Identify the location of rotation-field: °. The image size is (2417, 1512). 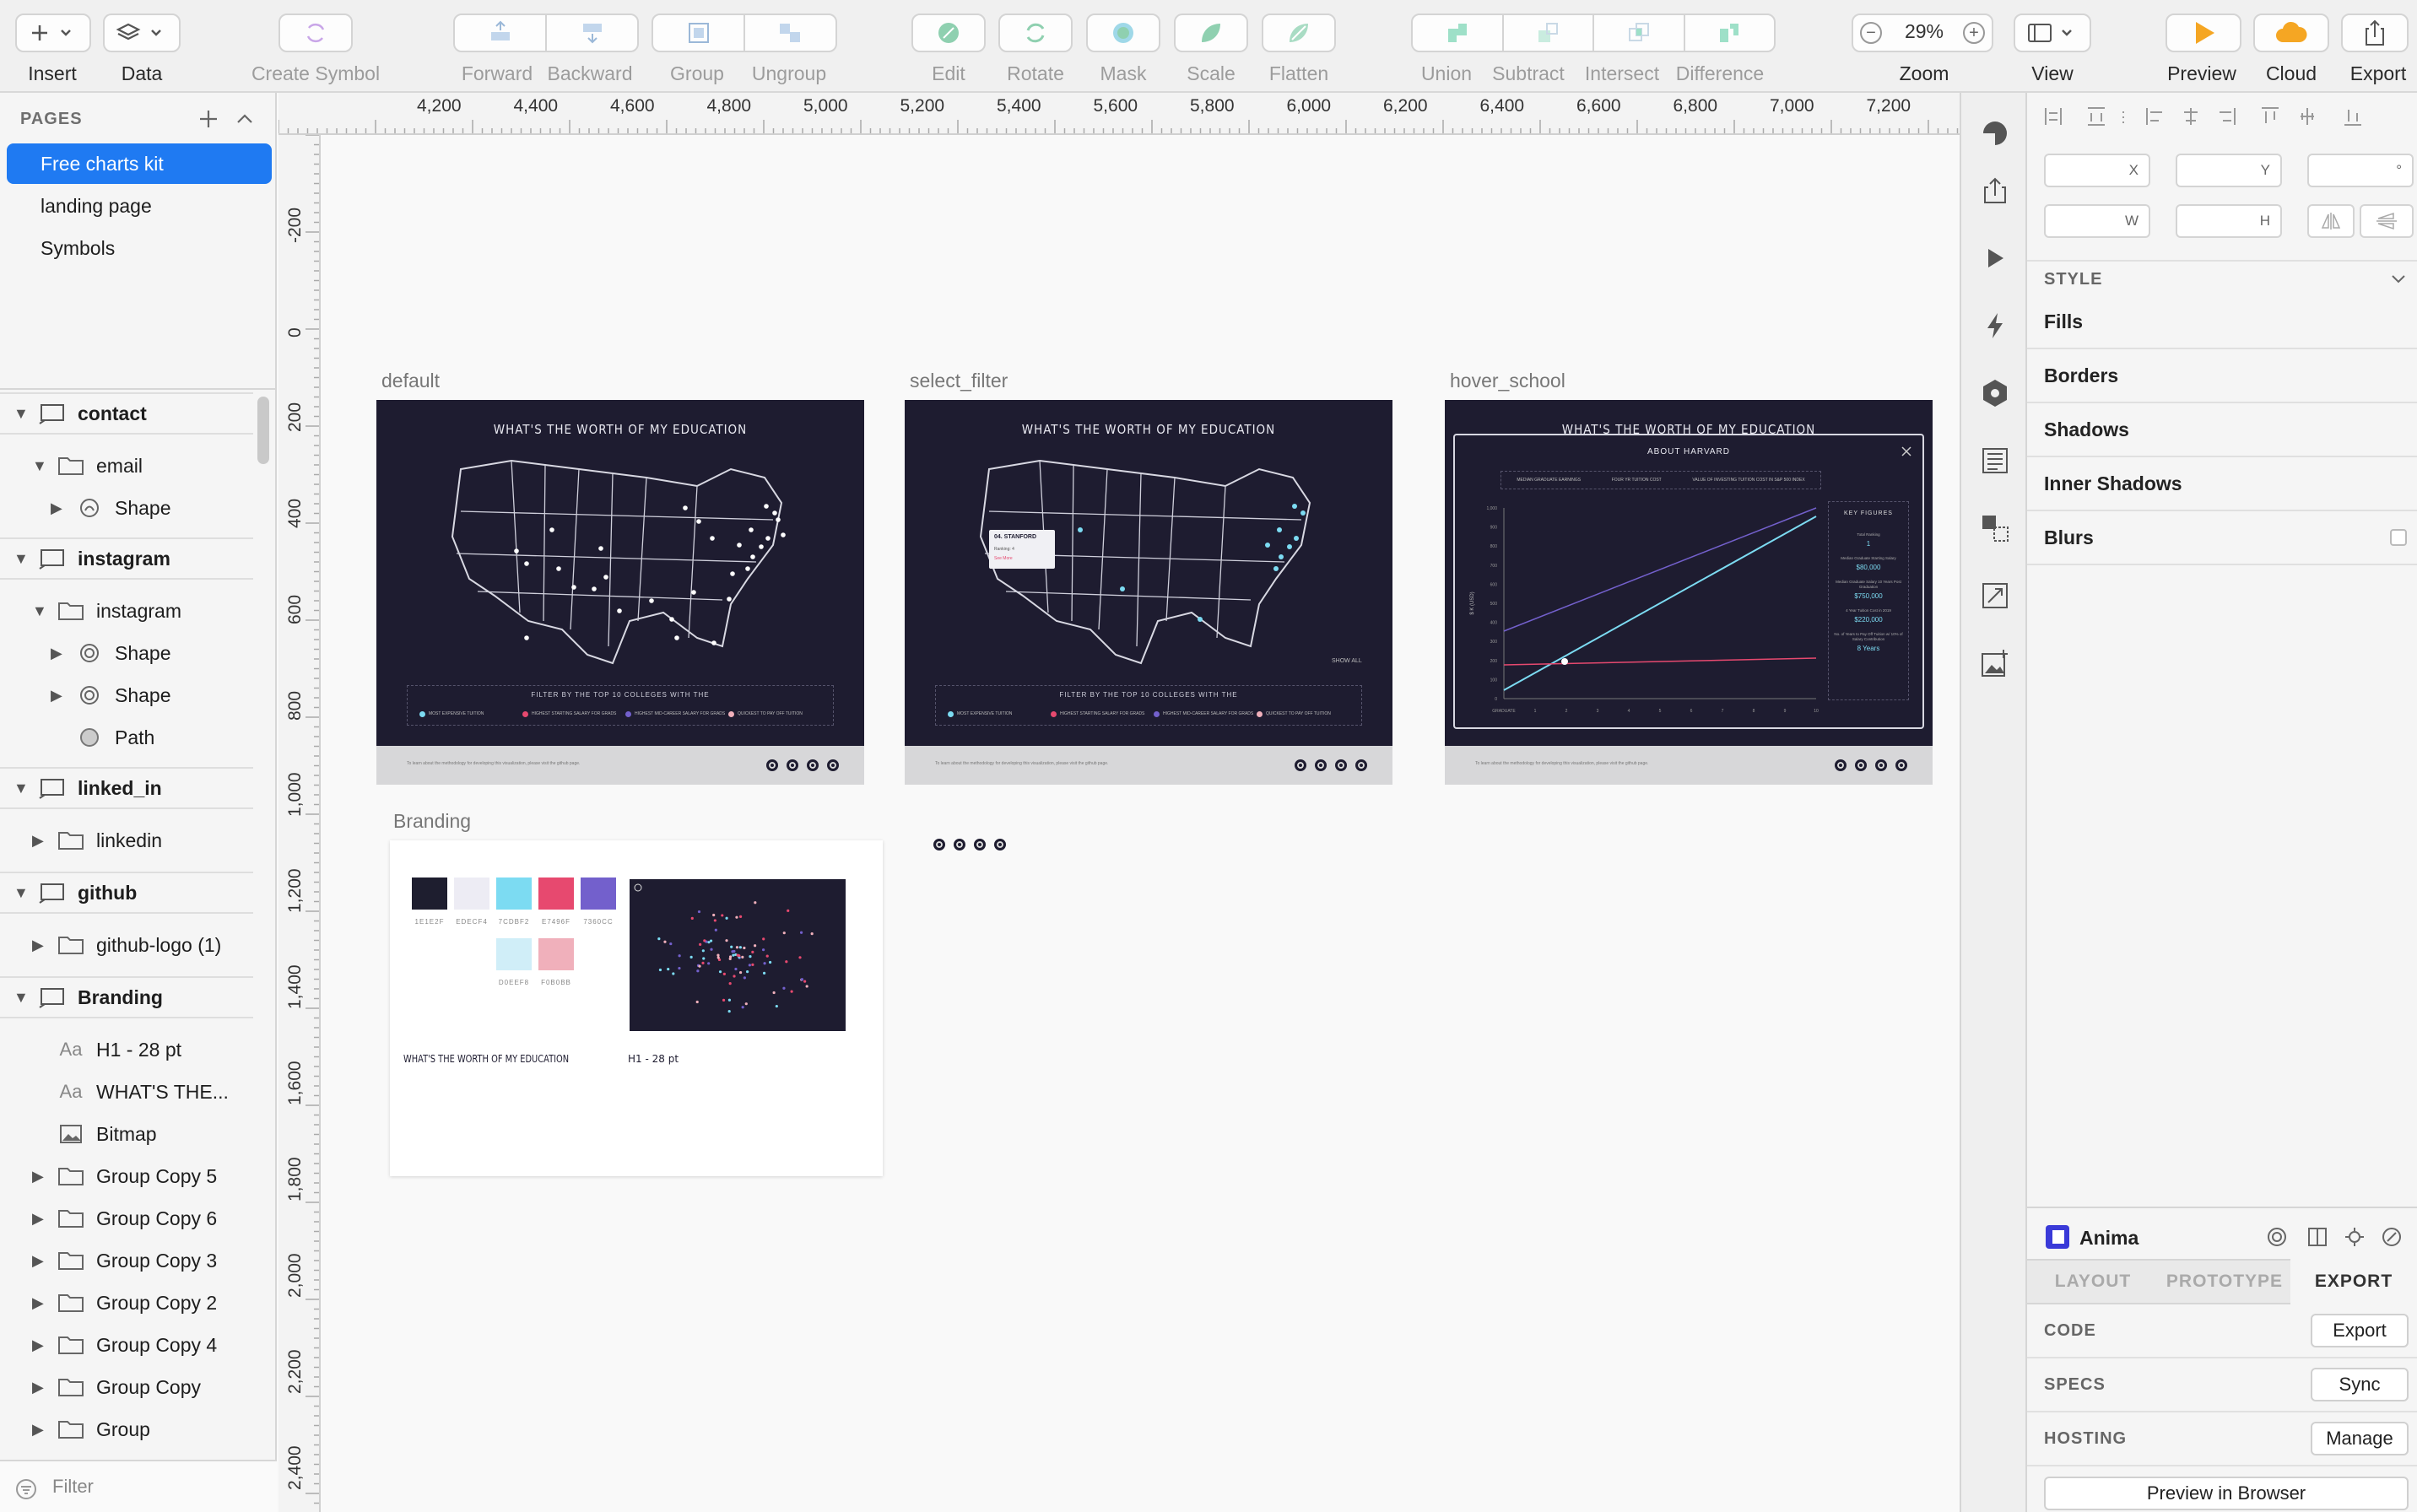
(2360, 170).